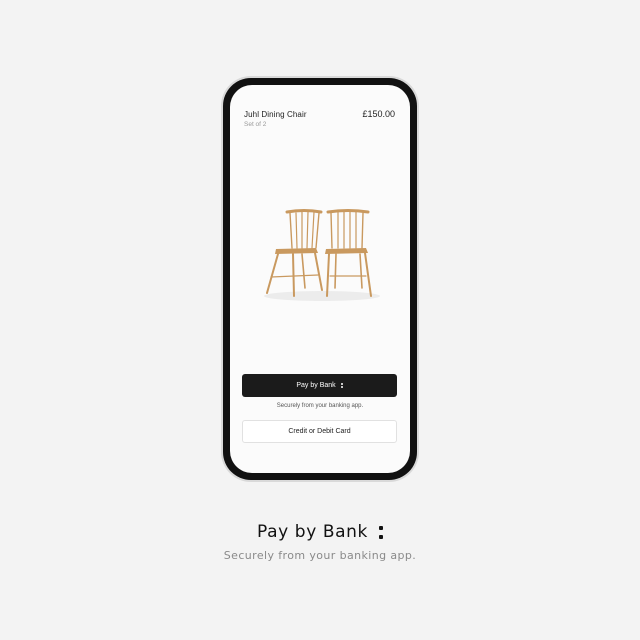 This screenshot has height=640, width=640. Describe the element at coordinates (294, 253) in the screenshot. I see `chair-left` at that location.